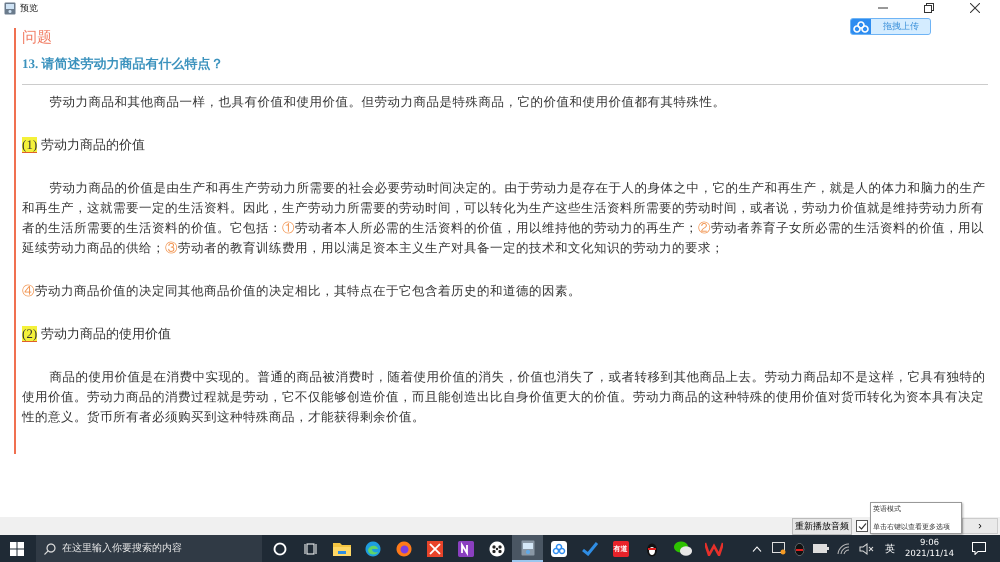  I want to click on heading-number: (2), so click(30, 334).